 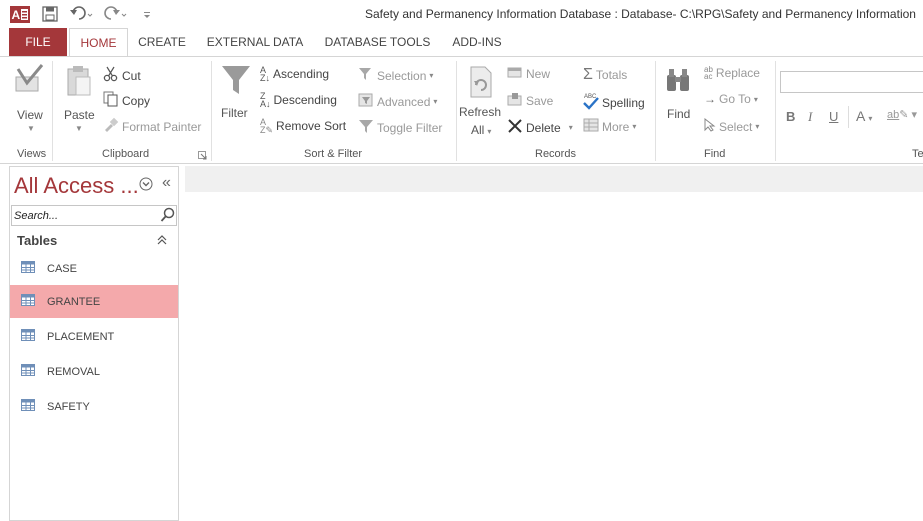 What do you see at coordinates (305, 100) in the screenshot?
I see `descending-label: Descending` at bounding box center [305, 100].